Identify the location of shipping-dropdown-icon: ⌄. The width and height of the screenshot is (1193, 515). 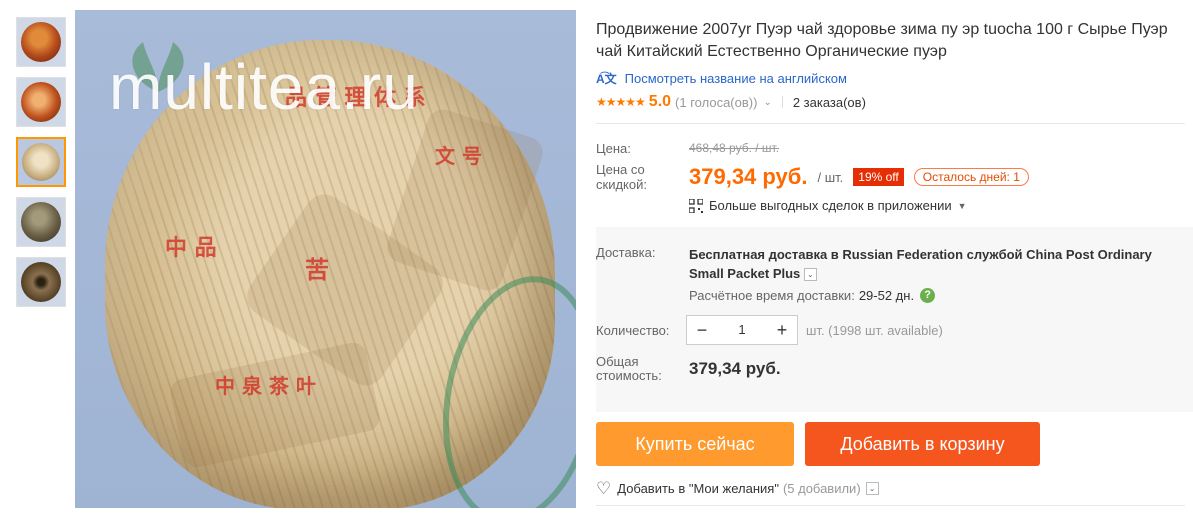
(810, 275).